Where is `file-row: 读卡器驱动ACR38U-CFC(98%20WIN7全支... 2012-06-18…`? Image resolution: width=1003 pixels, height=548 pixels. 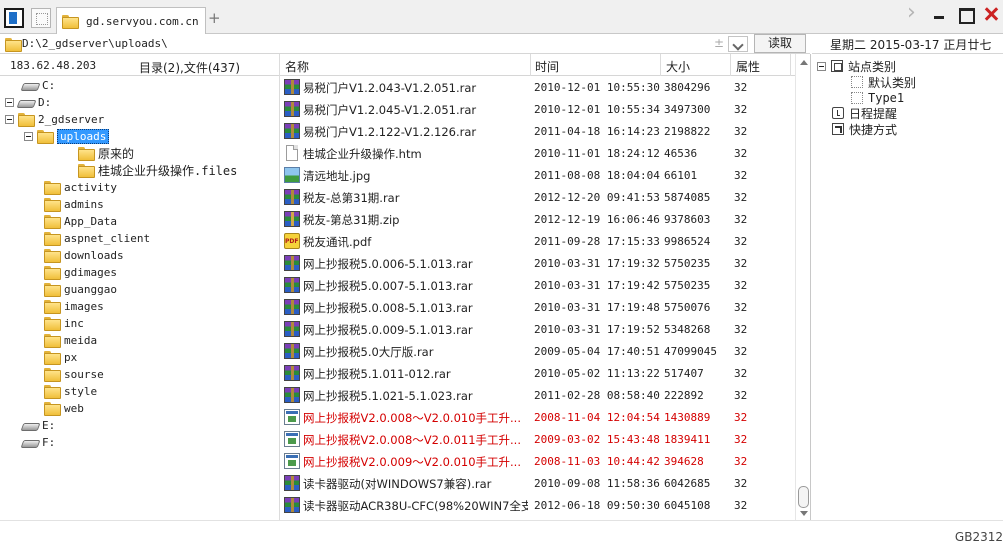 file-row: 读卡器驱动ACR38U-CFC(98%20WIN7全支... 2012-06-18… is located at coordinates (537, 505).